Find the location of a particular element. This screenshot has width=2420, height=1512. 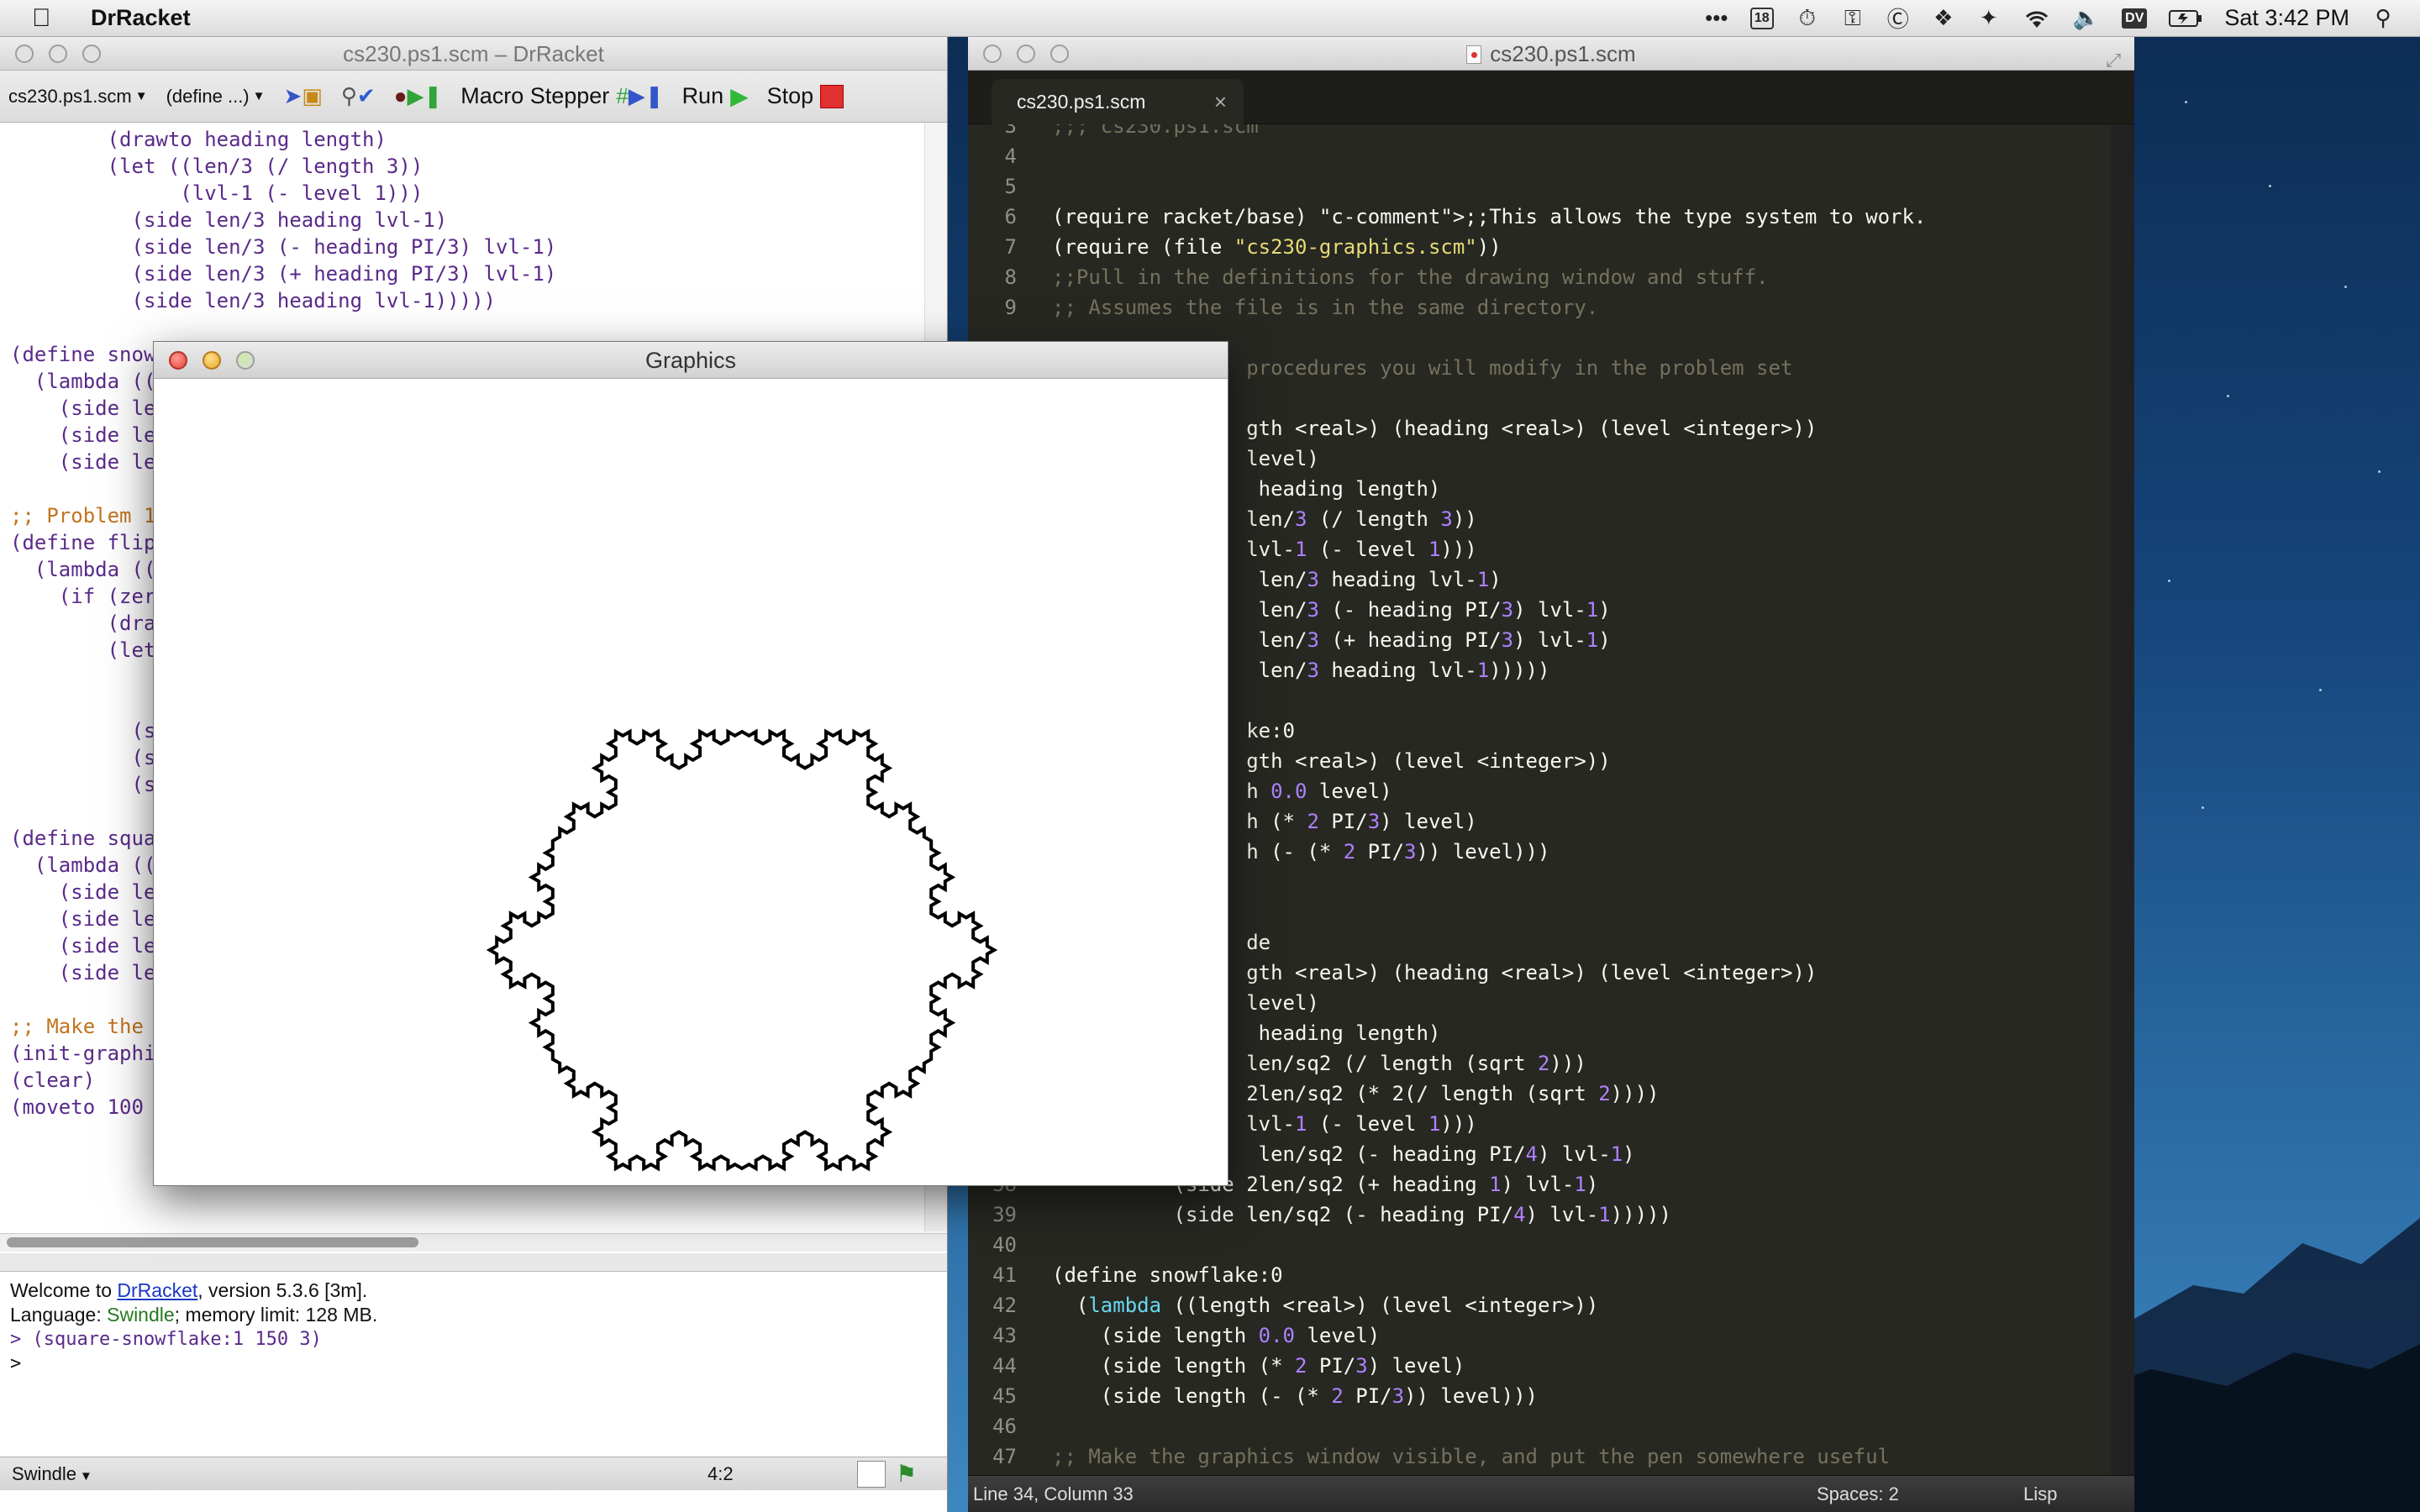

language-selector: Swindle ▼ is located at coordinates (52, 1474).